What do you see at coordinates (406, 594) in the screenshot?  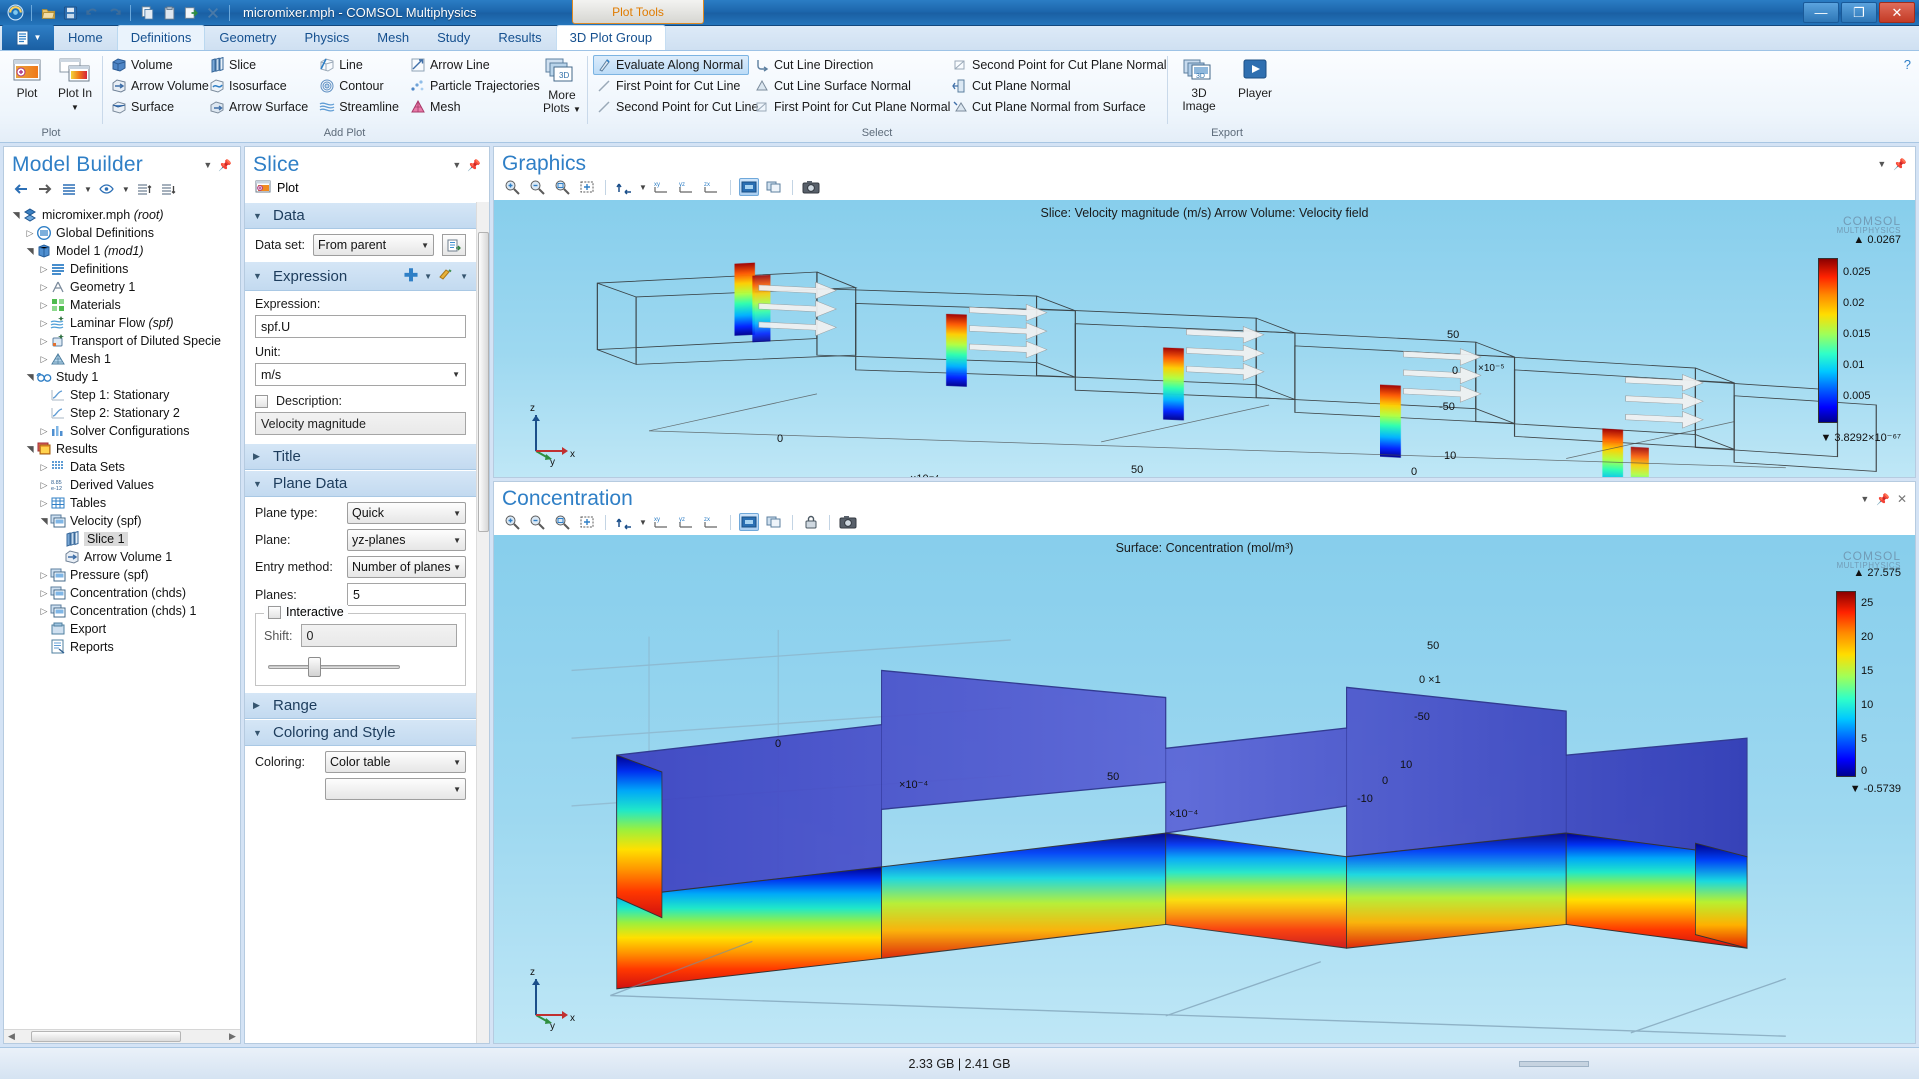 I see `planes-input: 5` at bounding box center [406, 594].